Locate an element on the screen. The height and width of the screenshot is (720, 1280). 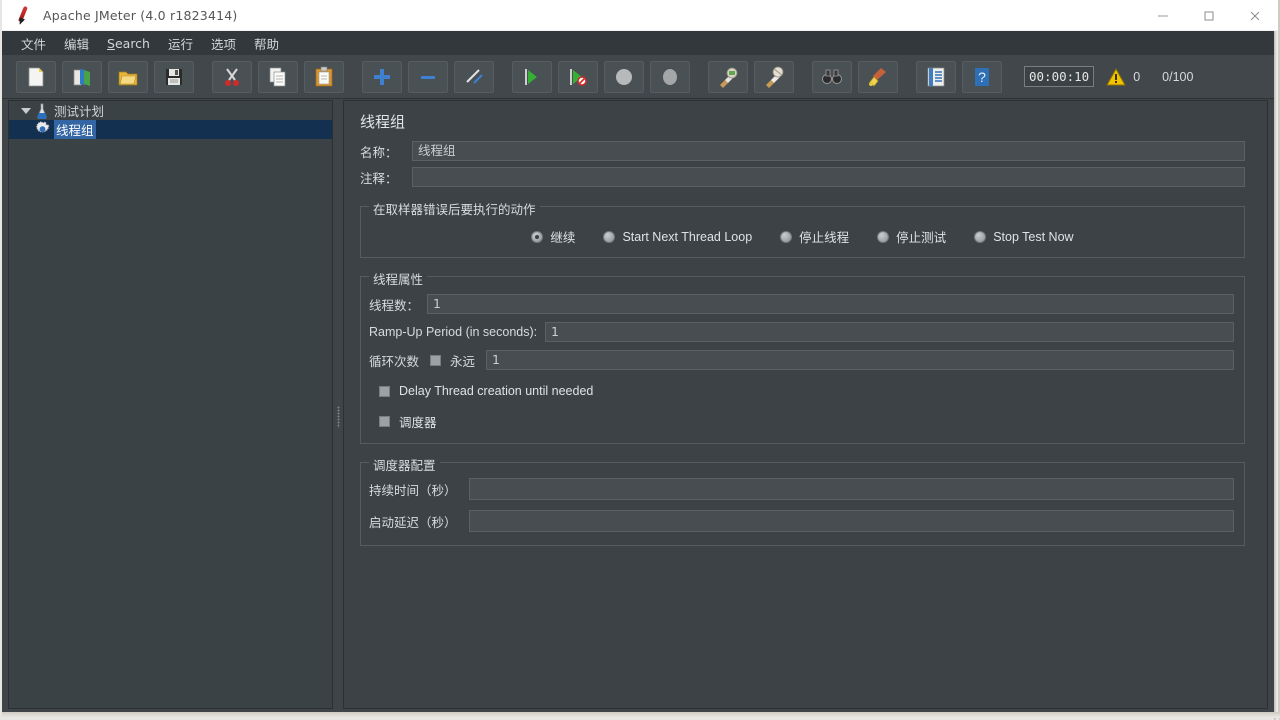
radio-label: 停止线程 is located at coordinates (824, 238).